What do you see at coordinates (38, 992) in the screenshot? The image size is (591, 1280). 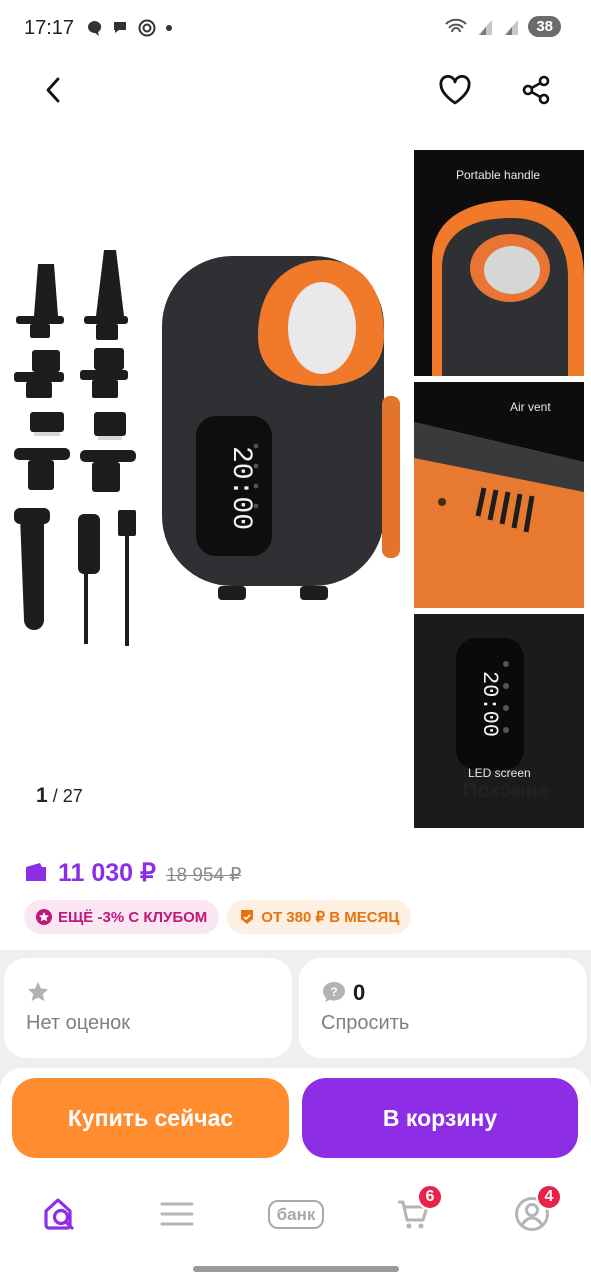 I see `star-icon` at bounding box center [38, 992].